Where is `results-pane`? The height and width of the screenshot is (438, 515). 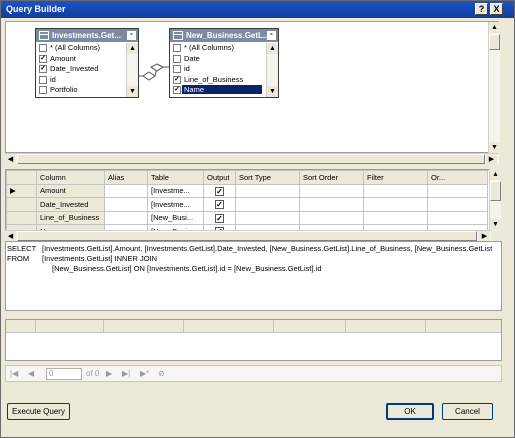 results-pane is located at coordinates (253, 340).